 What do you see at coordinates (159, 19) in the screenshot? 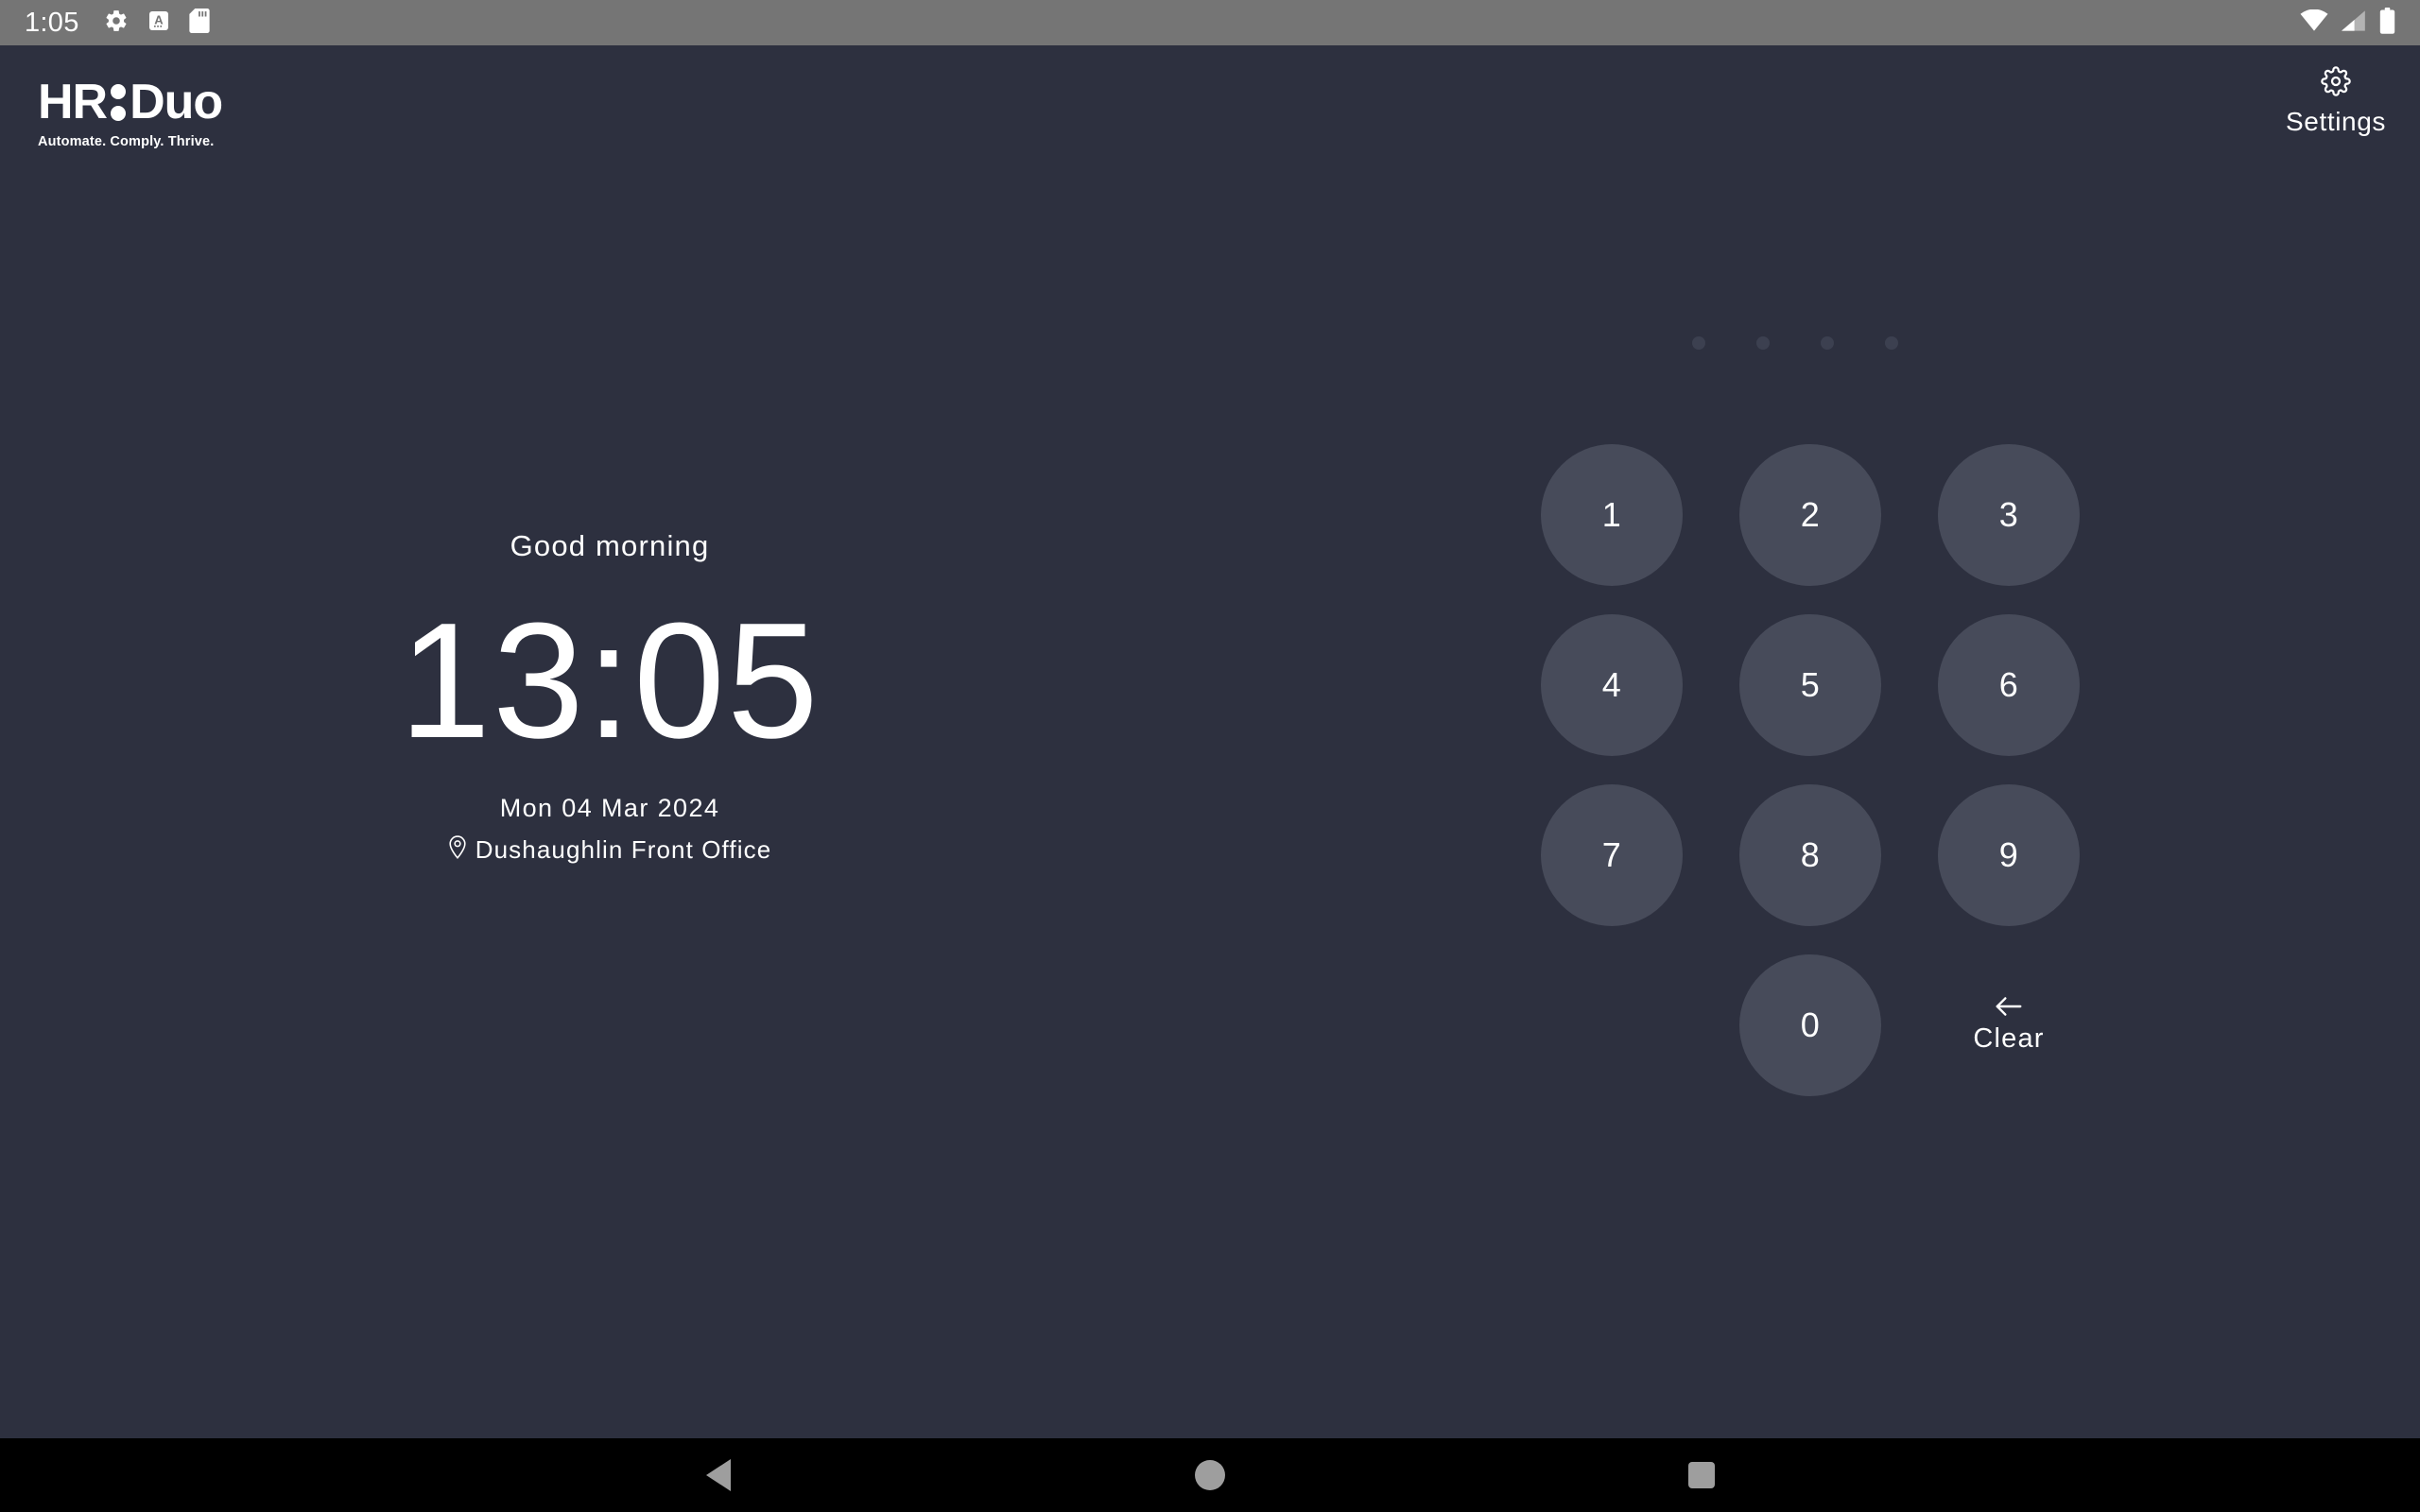
I see `svg-text: A` at bounding box center [159, 19].